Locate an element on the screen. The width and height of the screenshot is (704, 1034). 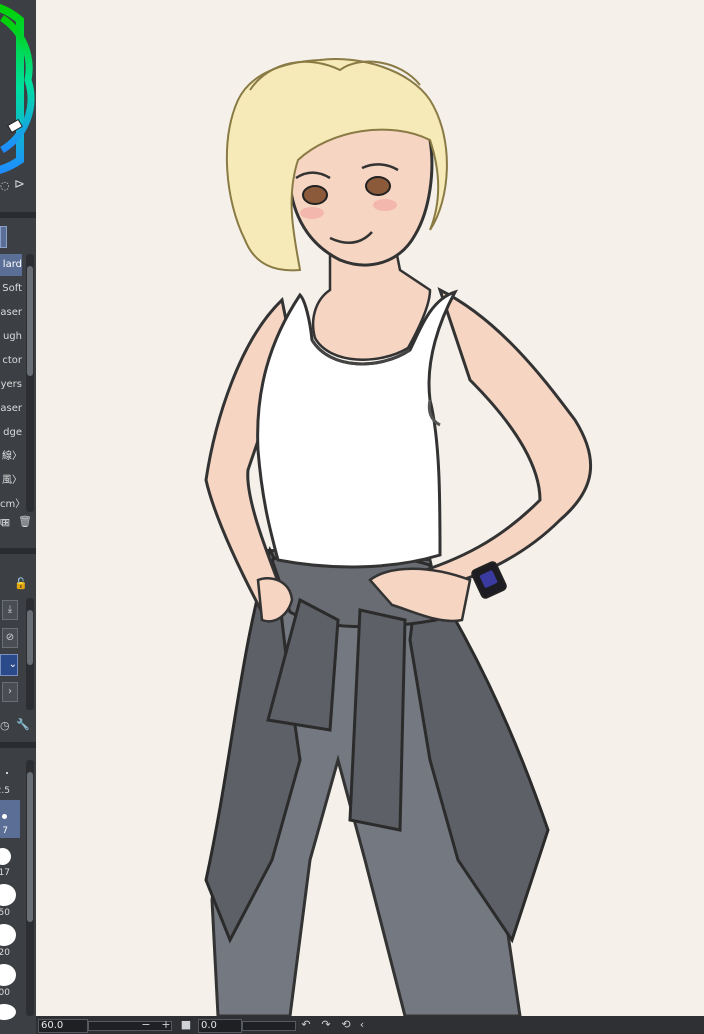
status-bar: 60.0 − + ■ 0.0 ↶ ↷ ⟲ ‹ is located at coordinates (370, 1025).